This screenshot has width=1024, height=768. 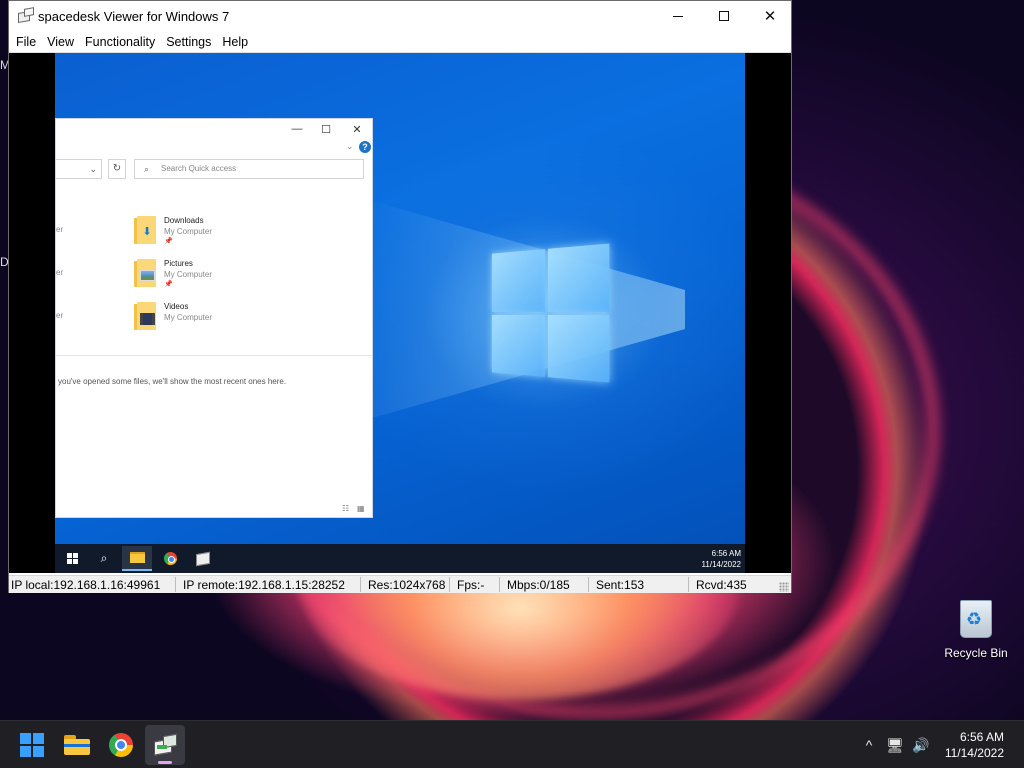 What do you see at coordinates (512, 744) in the screenshot?
I see `host-taskbar: ^ 🖥 🔊 6:56 AM 11/14/2022` at bounding box center [512, 744].